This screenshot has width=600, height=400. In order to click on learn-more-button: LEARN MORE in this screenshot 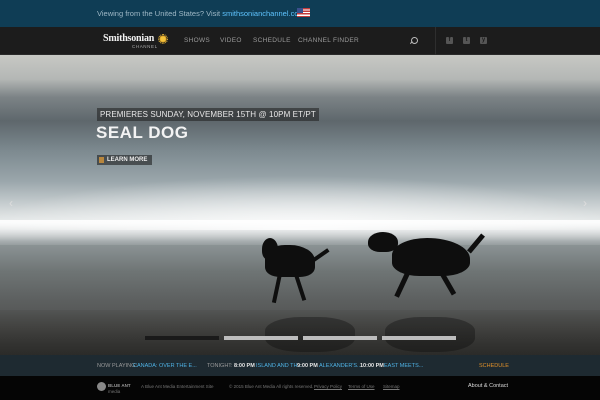, I will do `click(125, 160)`.